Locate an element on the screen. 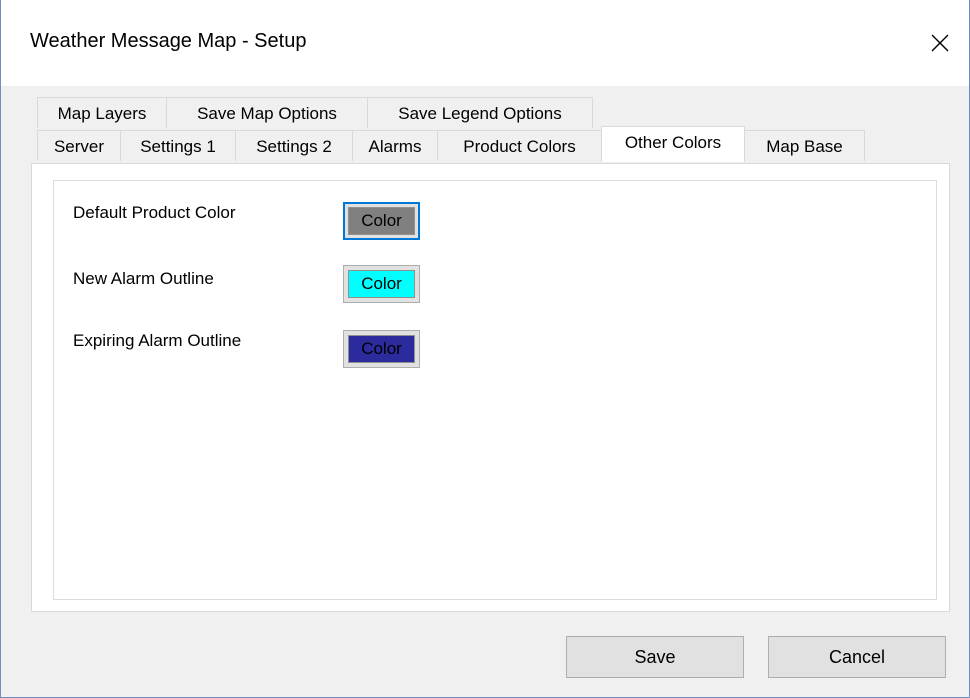 The image size is (970, 698). save-button-label: Save is located at coordinates (655, 656).